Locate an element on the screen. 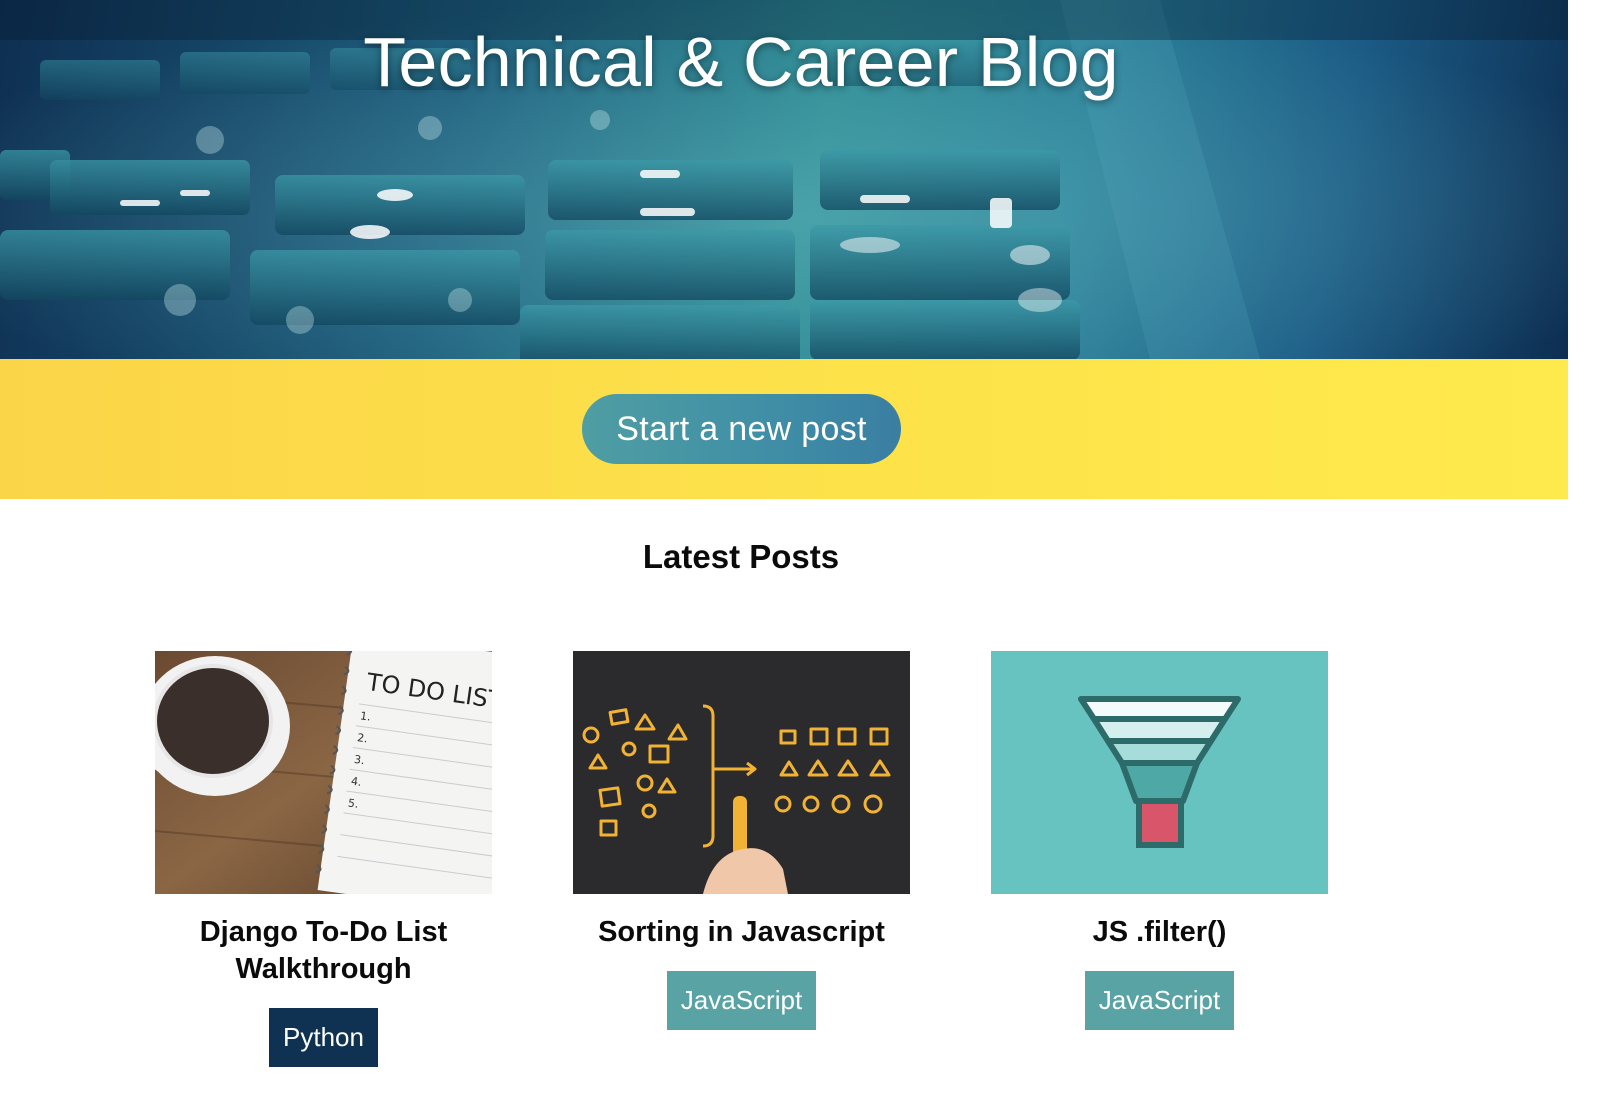 The height and width of the screenshot is (1108, 1612). chalkboard-sorting-image is located at coordinates (741, 772).